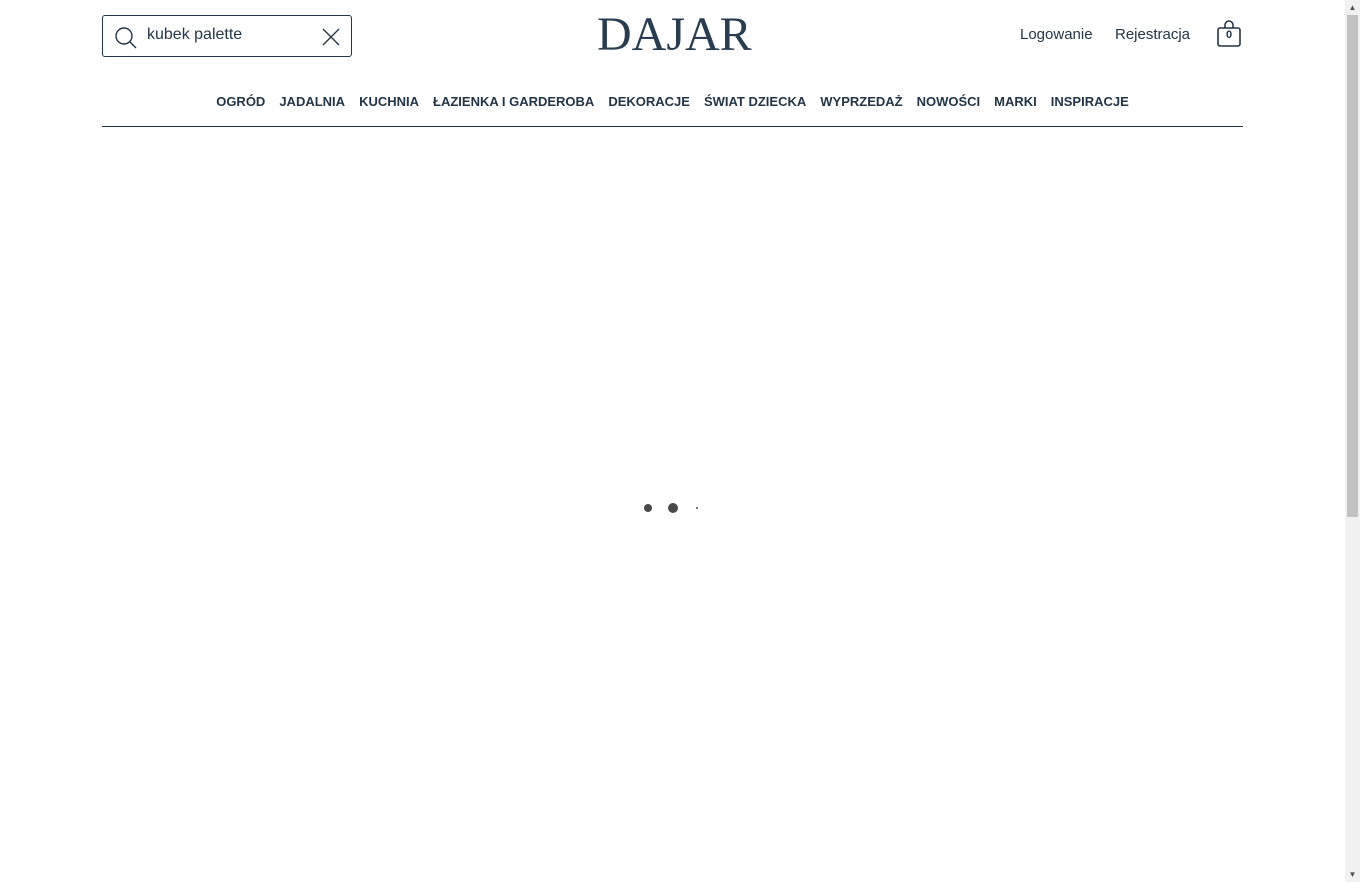  Describe the element at coordinates (240, 102) in the screenshot. I see `nav-item-ogrod: OGRÓD` at that location.